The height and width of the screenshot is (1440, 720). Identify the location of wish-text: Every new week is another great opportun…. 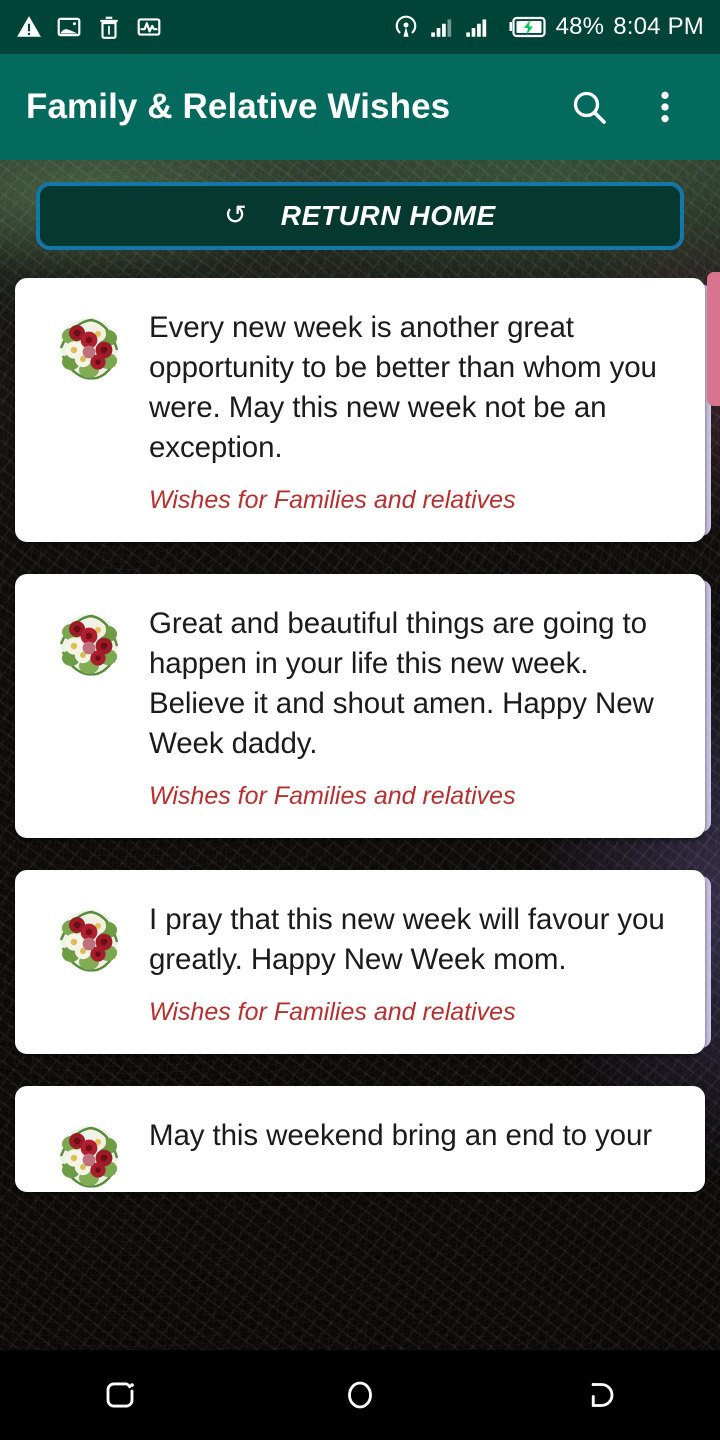
(403, 387).